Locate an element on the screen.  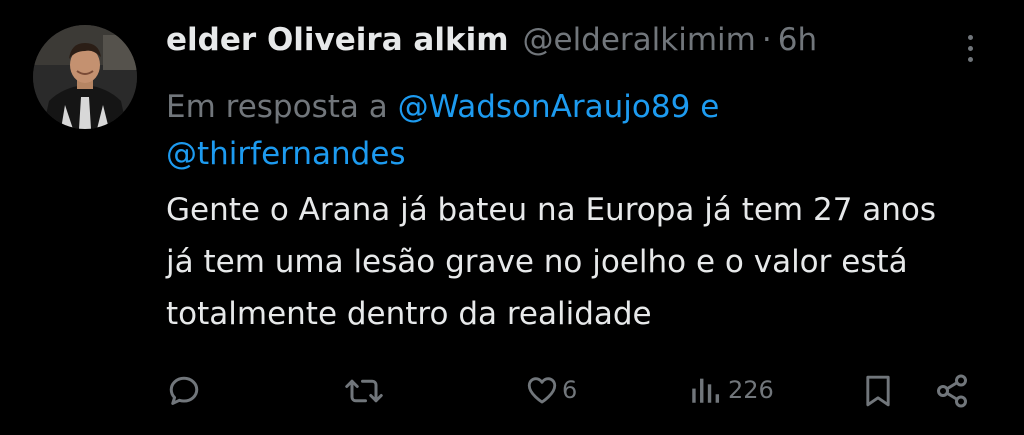
reply-icon is located at coordinates (184, 390).